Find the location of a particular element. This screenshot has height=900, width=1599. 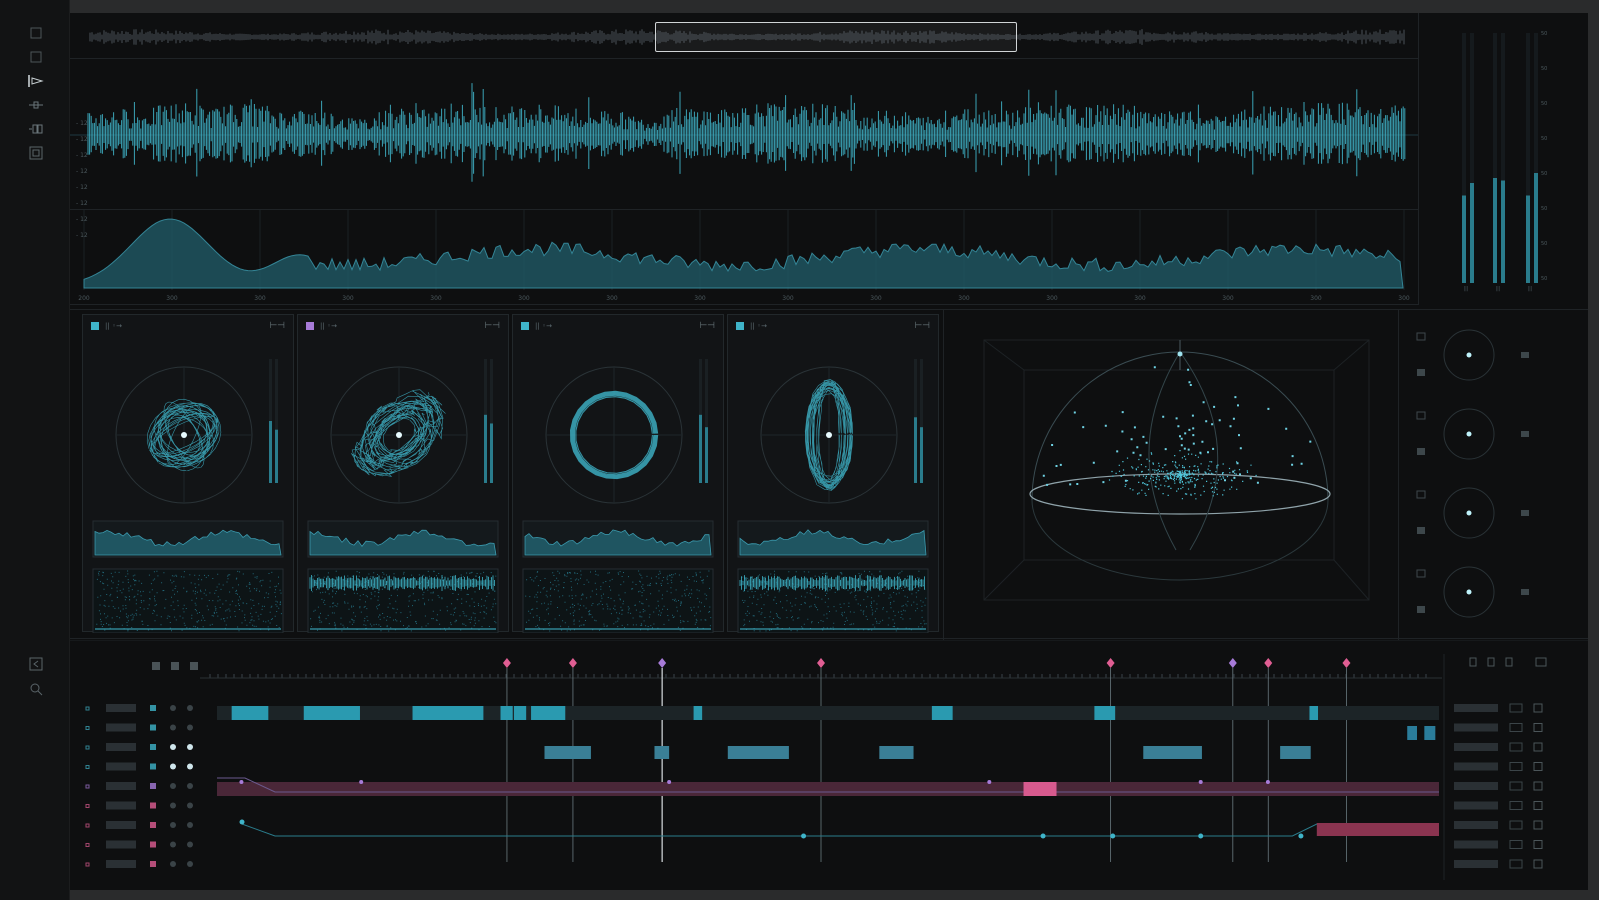

collapse-icon is located at coordinates (36, 664).